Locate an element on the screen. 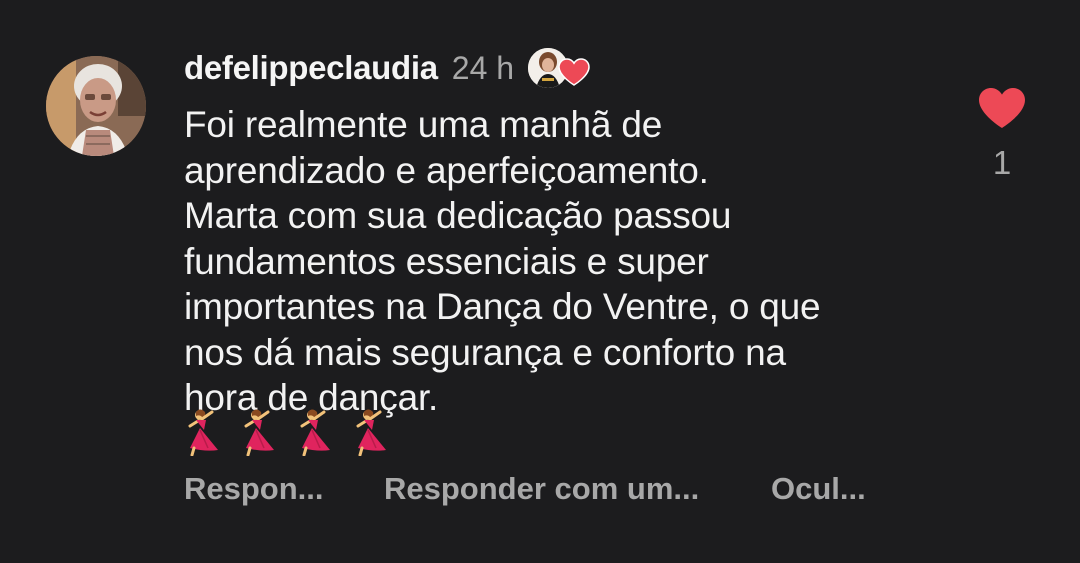  comment-header: defelippeclaudia 24 h is located at coordinates (388, 68).